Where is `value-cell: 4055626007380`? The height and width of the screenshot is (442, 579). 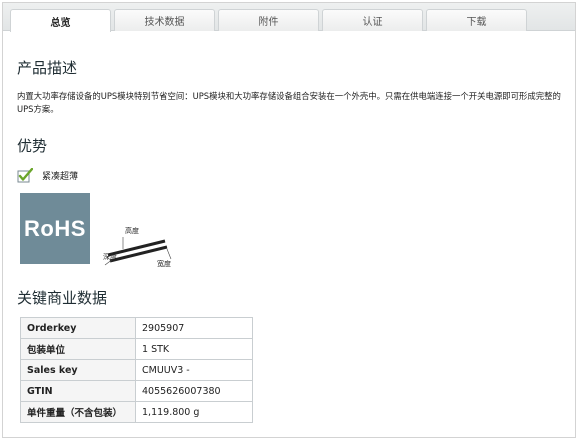
value-cell: 4055626007380 is located at coordinates (194, 391).